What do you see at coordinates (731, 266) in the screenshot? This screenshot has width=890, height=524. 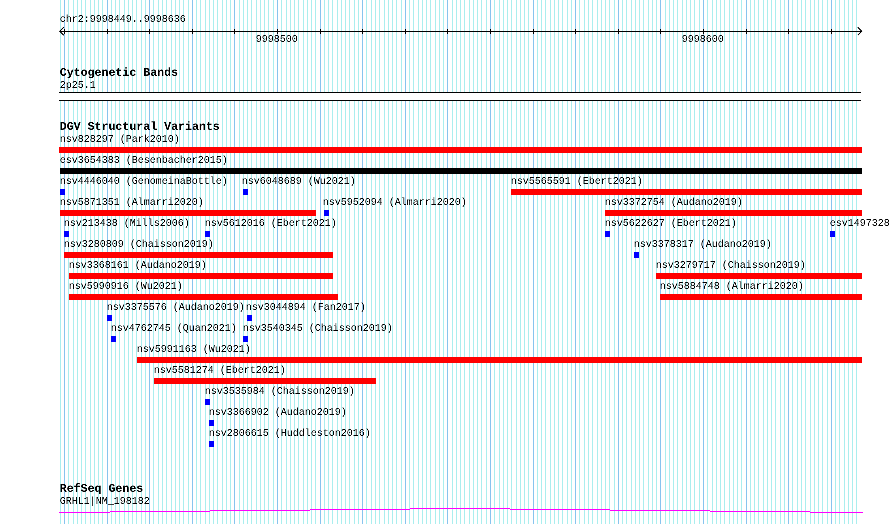 I see `variant-label: nsv3279717 (Chaisson2019)` at bounding box center [731, 266].